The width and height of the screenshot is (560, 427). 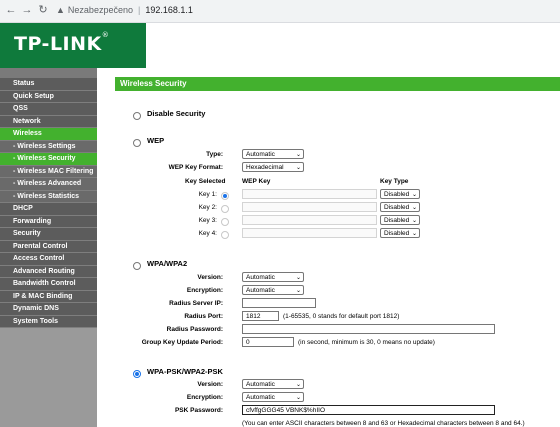 What do you see at coordinates (207, 194) in the screenshot?
I see `key-1-label: Key 1:` at bounding box center [207, 194].